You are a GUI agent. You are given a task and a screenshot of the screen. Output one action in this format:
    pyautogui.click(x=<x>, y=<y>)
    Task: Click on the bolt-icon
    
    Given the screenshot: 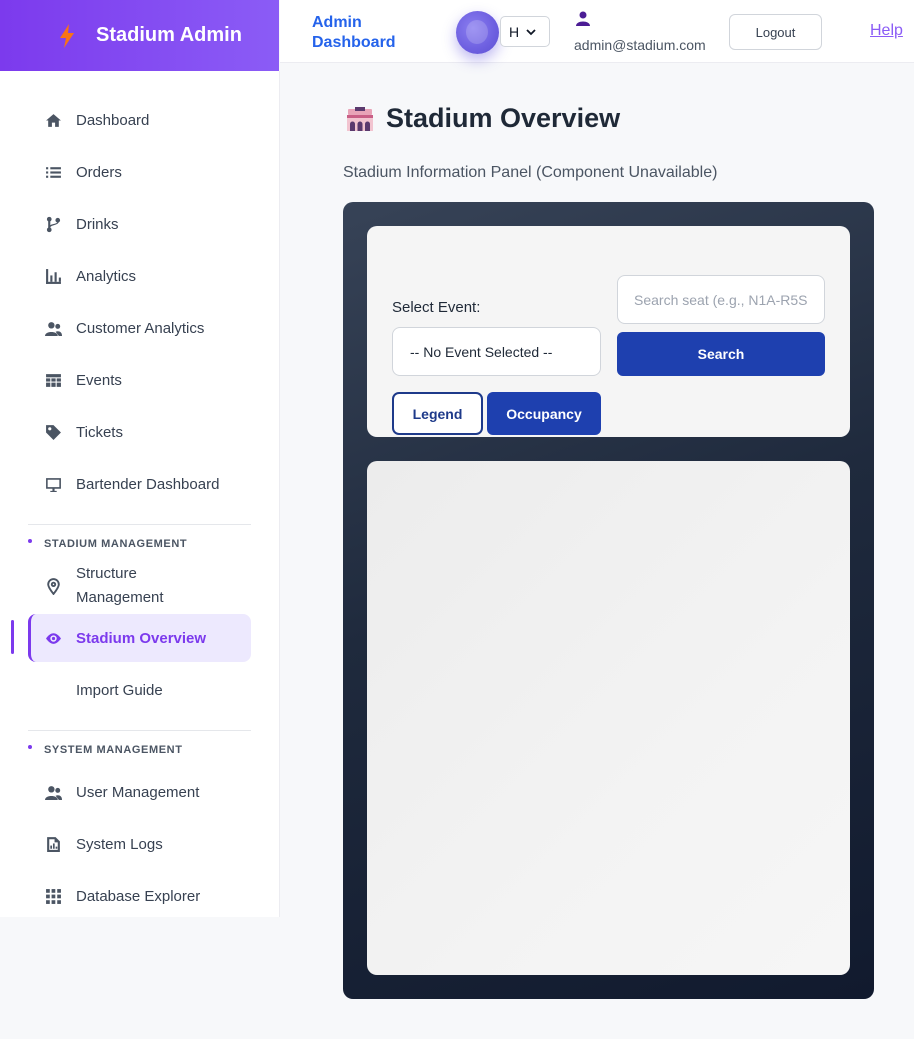 What is the action you would take?
    pyautogui.click(x=67, y=35)
    